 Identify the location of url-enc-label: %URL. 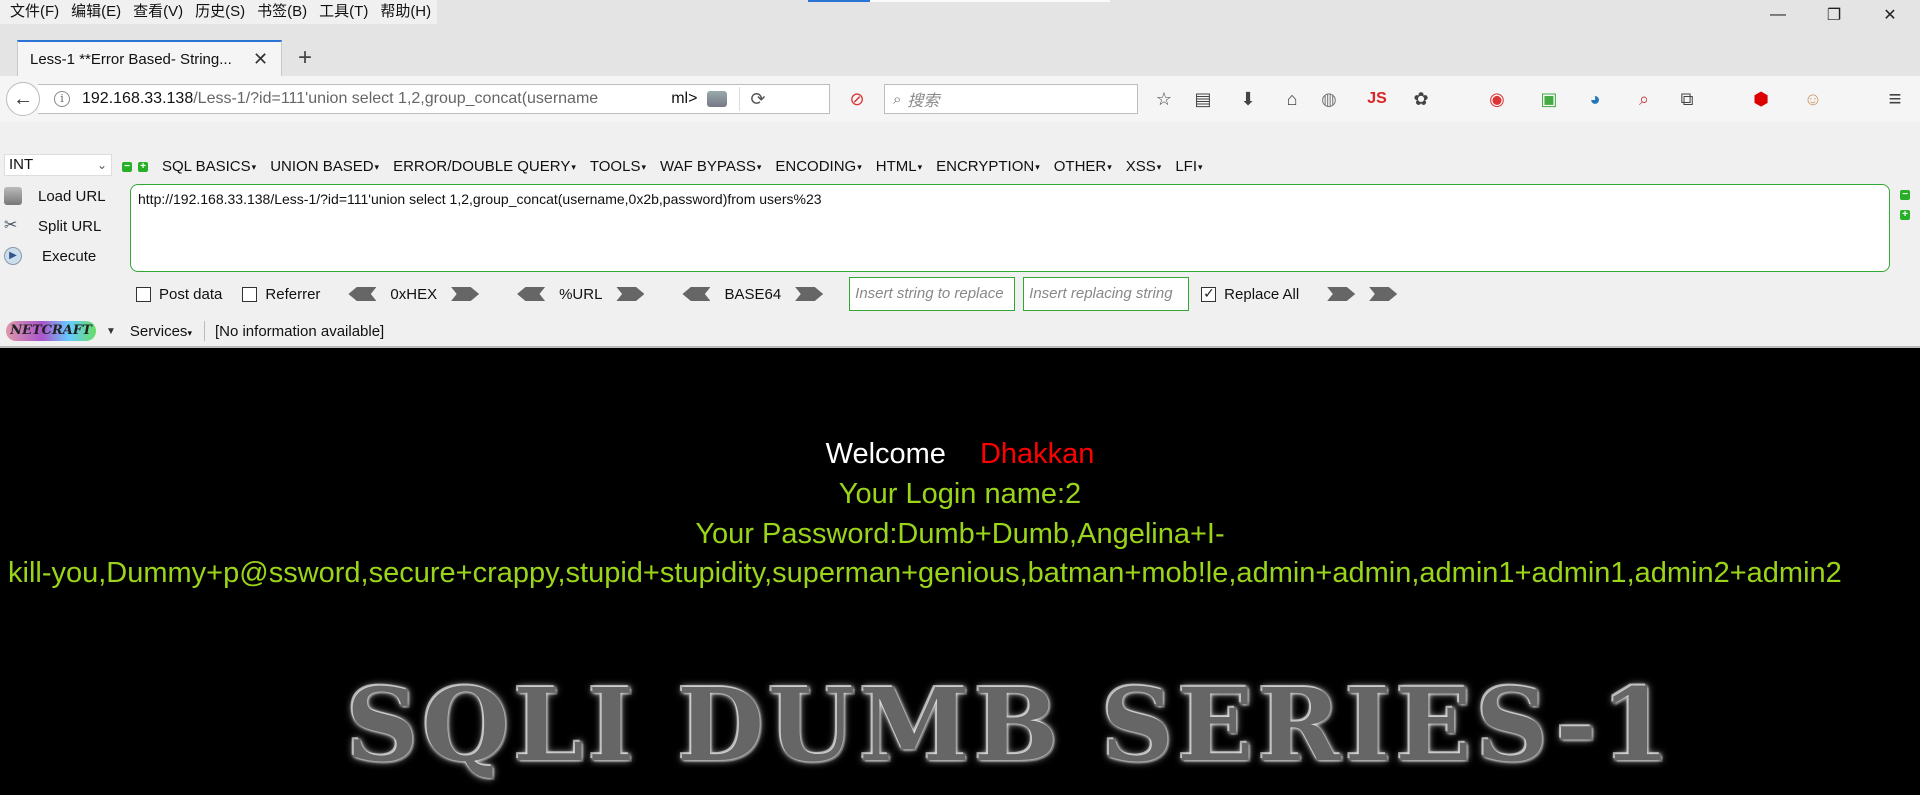
(581, 294).